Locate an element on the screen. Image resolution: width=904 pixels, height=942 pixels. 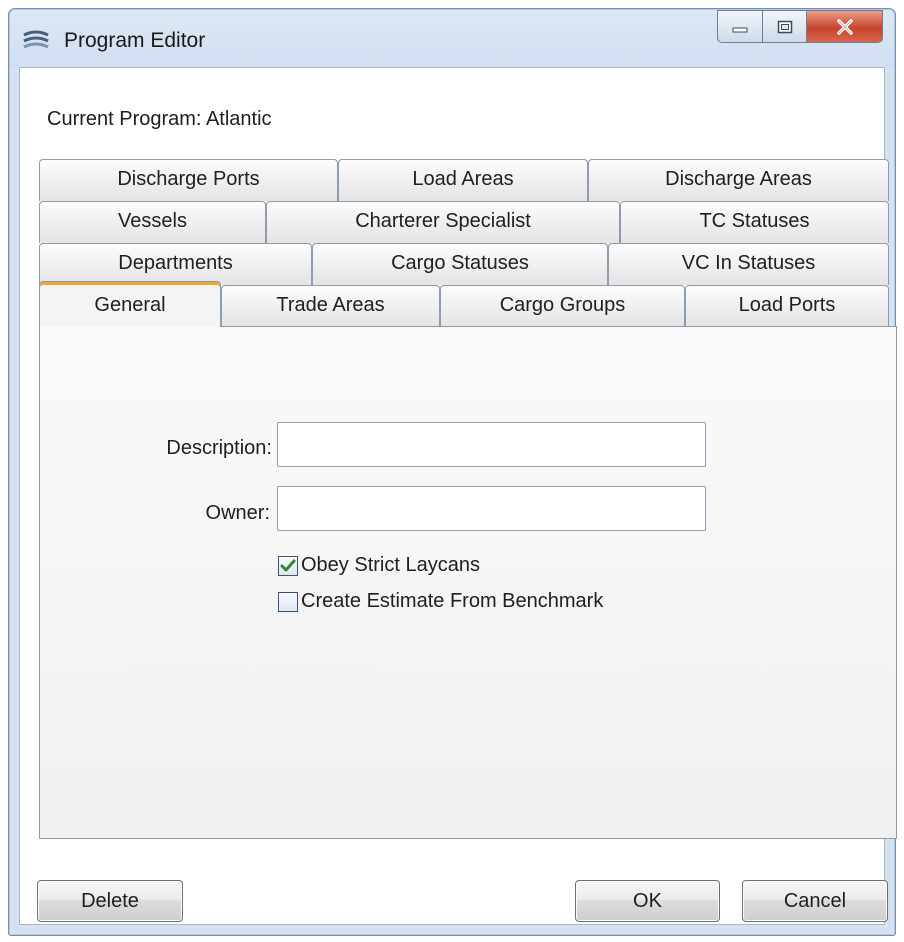
tab-discharge-ports: Discharge Ports is located at coordinates (188, 180).